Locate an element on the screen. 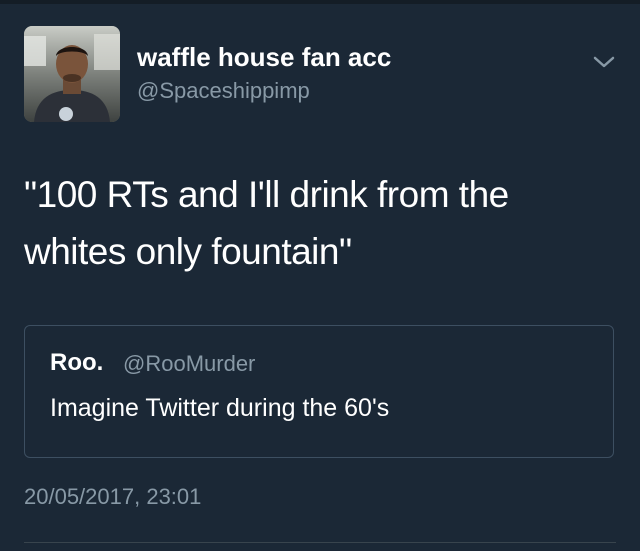  chevron-down-icon is located at coordinates (604, 62).